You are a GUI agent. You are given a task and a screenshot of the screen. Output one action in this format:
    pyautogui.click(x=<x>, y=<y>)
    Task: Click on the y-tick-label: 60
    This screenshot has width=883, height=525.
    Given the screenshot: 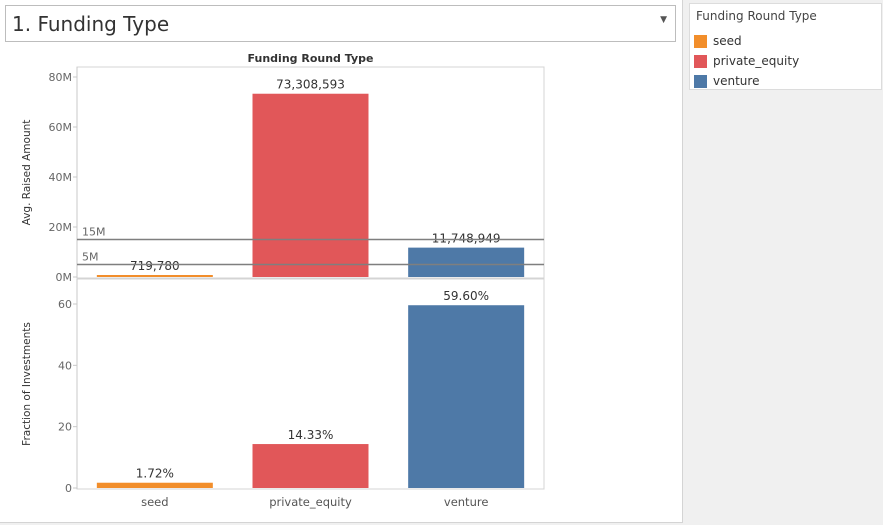 What is the action you would take?
    pyautogui.click(x=65, y=304)
    